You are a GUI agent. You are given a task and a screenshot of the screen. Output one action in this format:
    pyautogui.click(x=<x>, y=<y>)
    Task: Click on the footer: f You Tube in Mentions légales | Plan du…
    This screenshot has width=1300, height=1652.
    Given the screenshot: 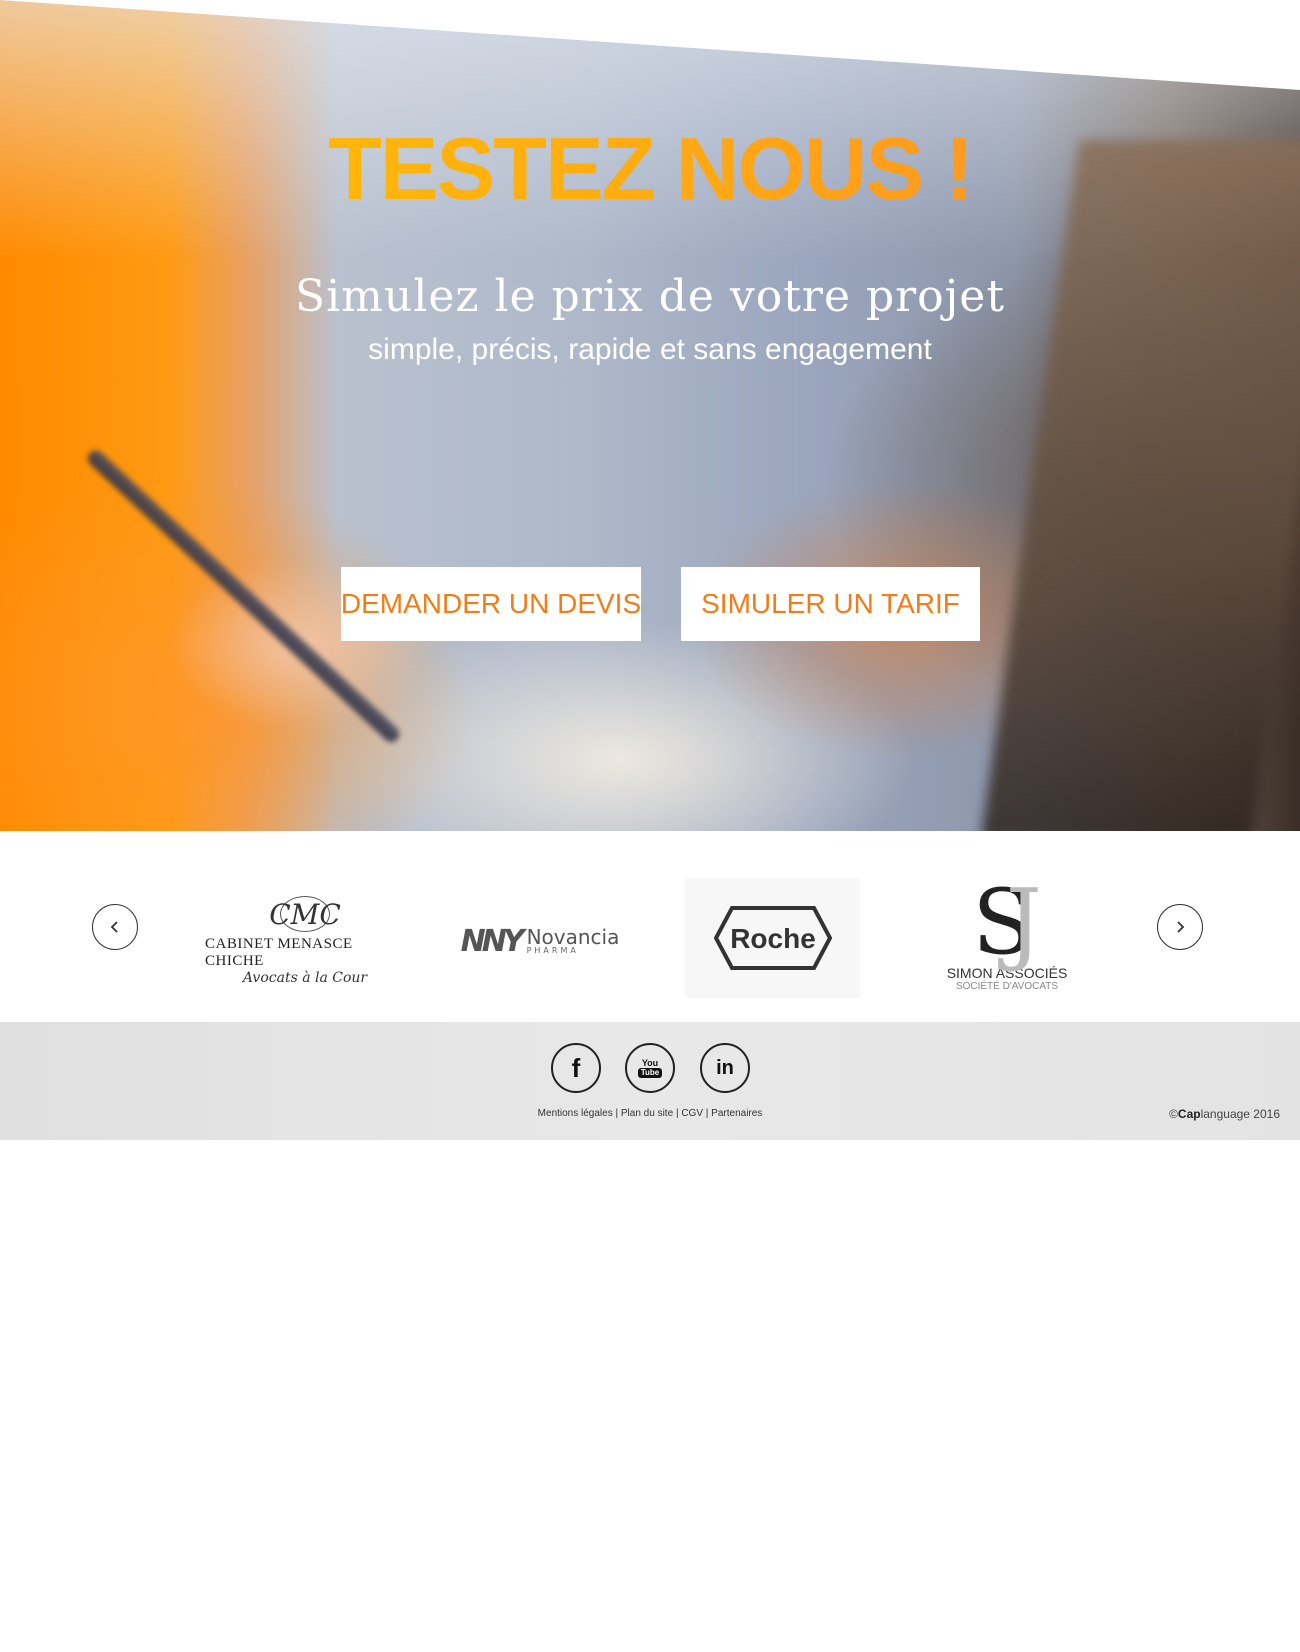 What is the action you would take?
    pyautogui.click(x=650, y=1081)
    